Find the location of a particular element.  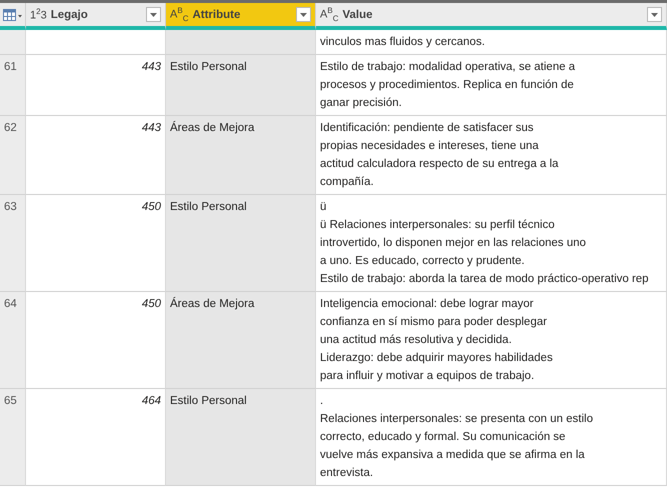

cell-text-line: vuelve más expansiva a medida que se afirma en la is located at coordinates (453, 455).